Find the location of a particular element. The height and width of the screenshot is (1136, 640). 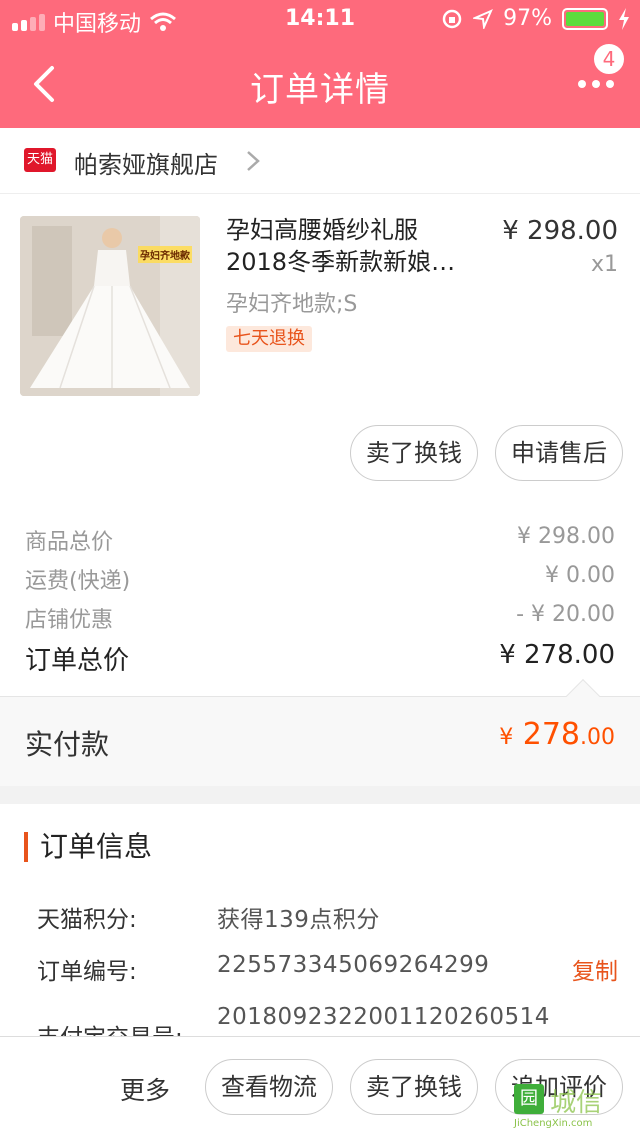

amount-paid-label: 实付款 is located at coordinates (67, 744).